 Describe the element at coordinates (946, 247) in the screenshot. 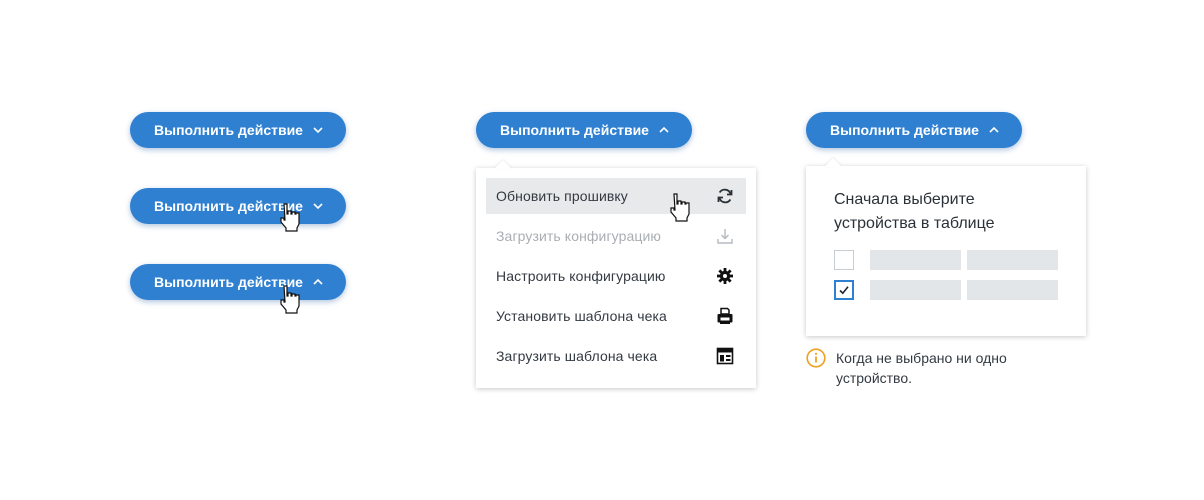

I see `hint-popover: Сначала выберите устройства в таблице` at that location.